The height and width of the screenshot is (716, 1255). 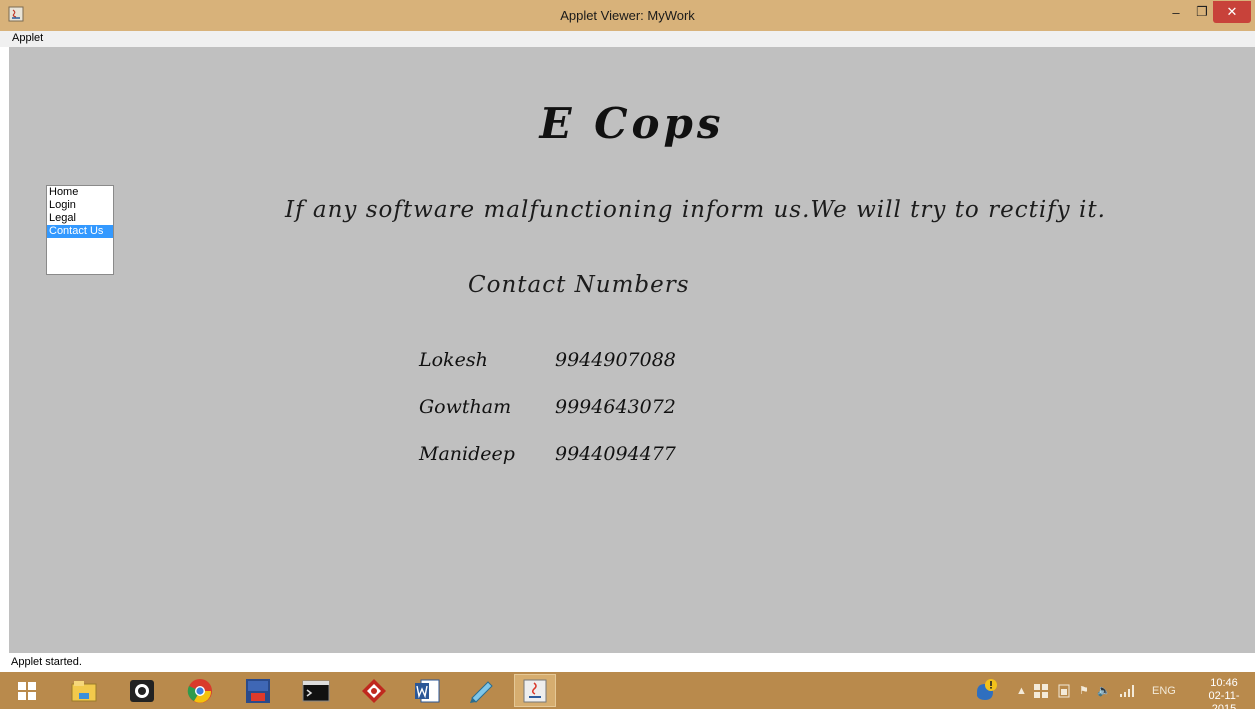 I want to click on camera-app-icon, so click(x=142, y=690).